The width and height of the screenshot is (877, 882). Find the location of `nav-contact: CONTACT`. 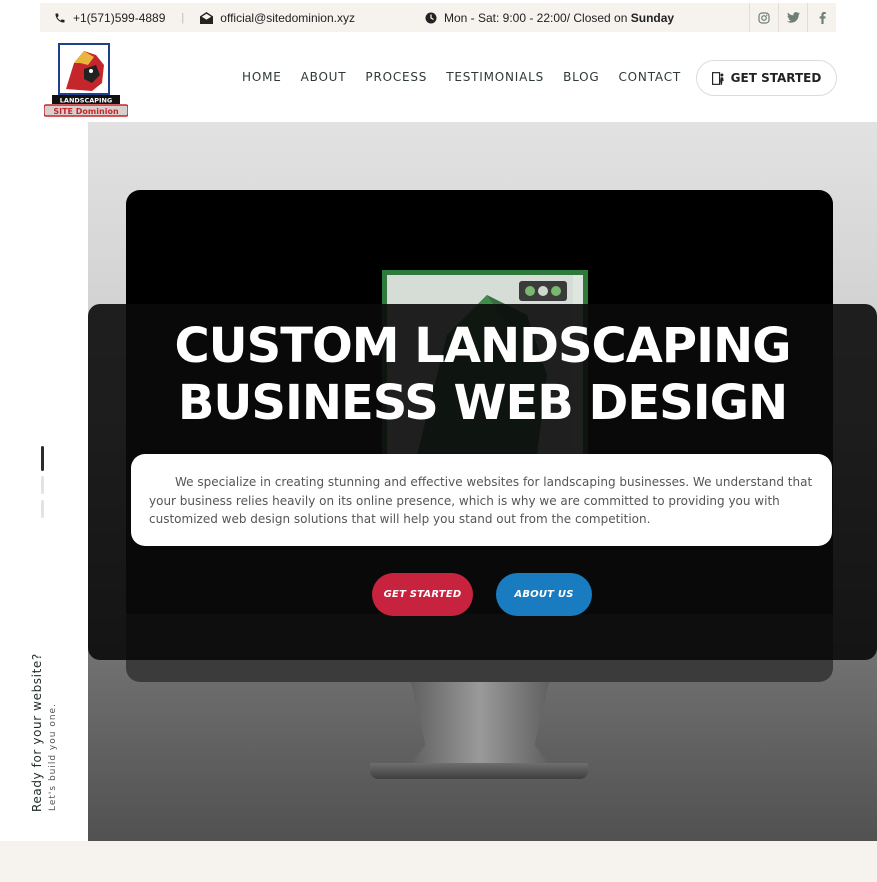

nav-contact: CONTACT is located at coordinates (650, 77).